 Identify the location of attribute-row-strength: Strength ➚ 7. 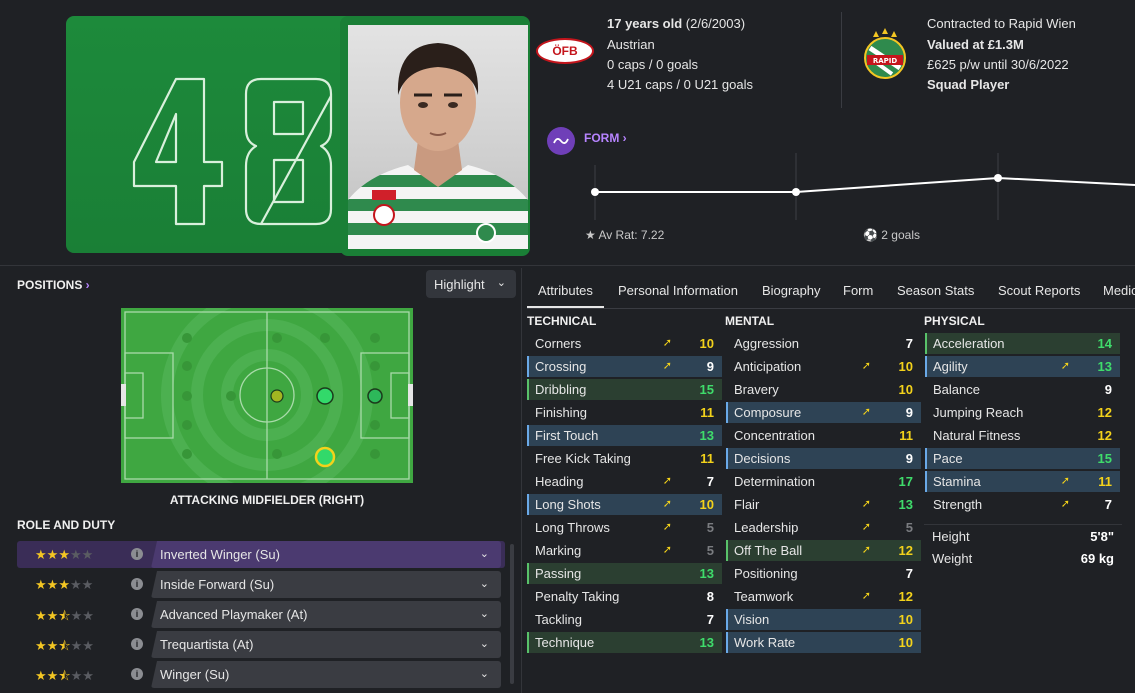
(1022, 504).